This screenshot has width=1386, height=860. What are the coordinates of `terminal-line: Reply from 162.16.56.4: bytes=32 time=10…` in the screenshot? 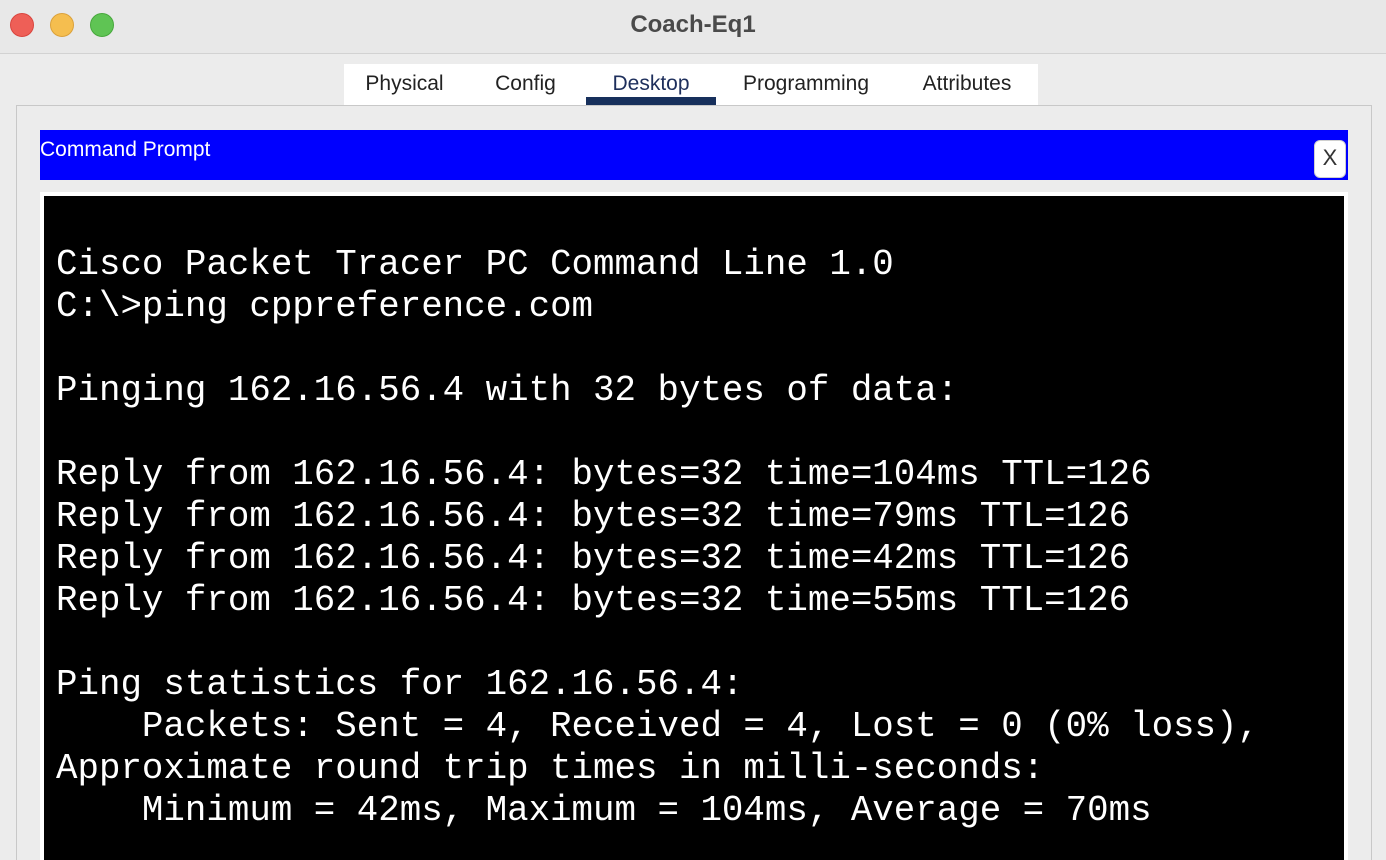 It's located at (604, 474).